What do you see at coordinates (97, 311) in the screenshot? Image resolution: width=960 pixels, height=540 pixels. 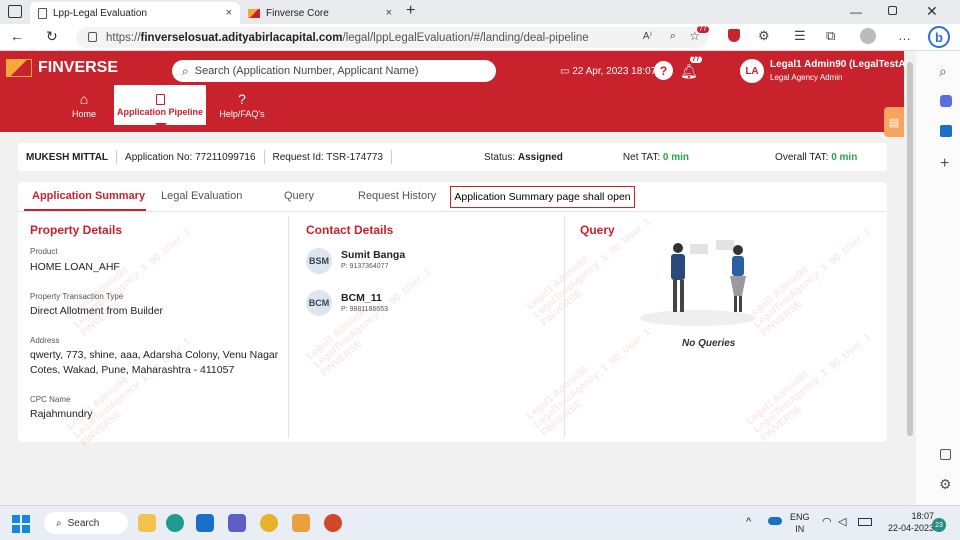 I see `transaction-type-value: Direct Allotment from Builder` at bounding box center [97, 311].